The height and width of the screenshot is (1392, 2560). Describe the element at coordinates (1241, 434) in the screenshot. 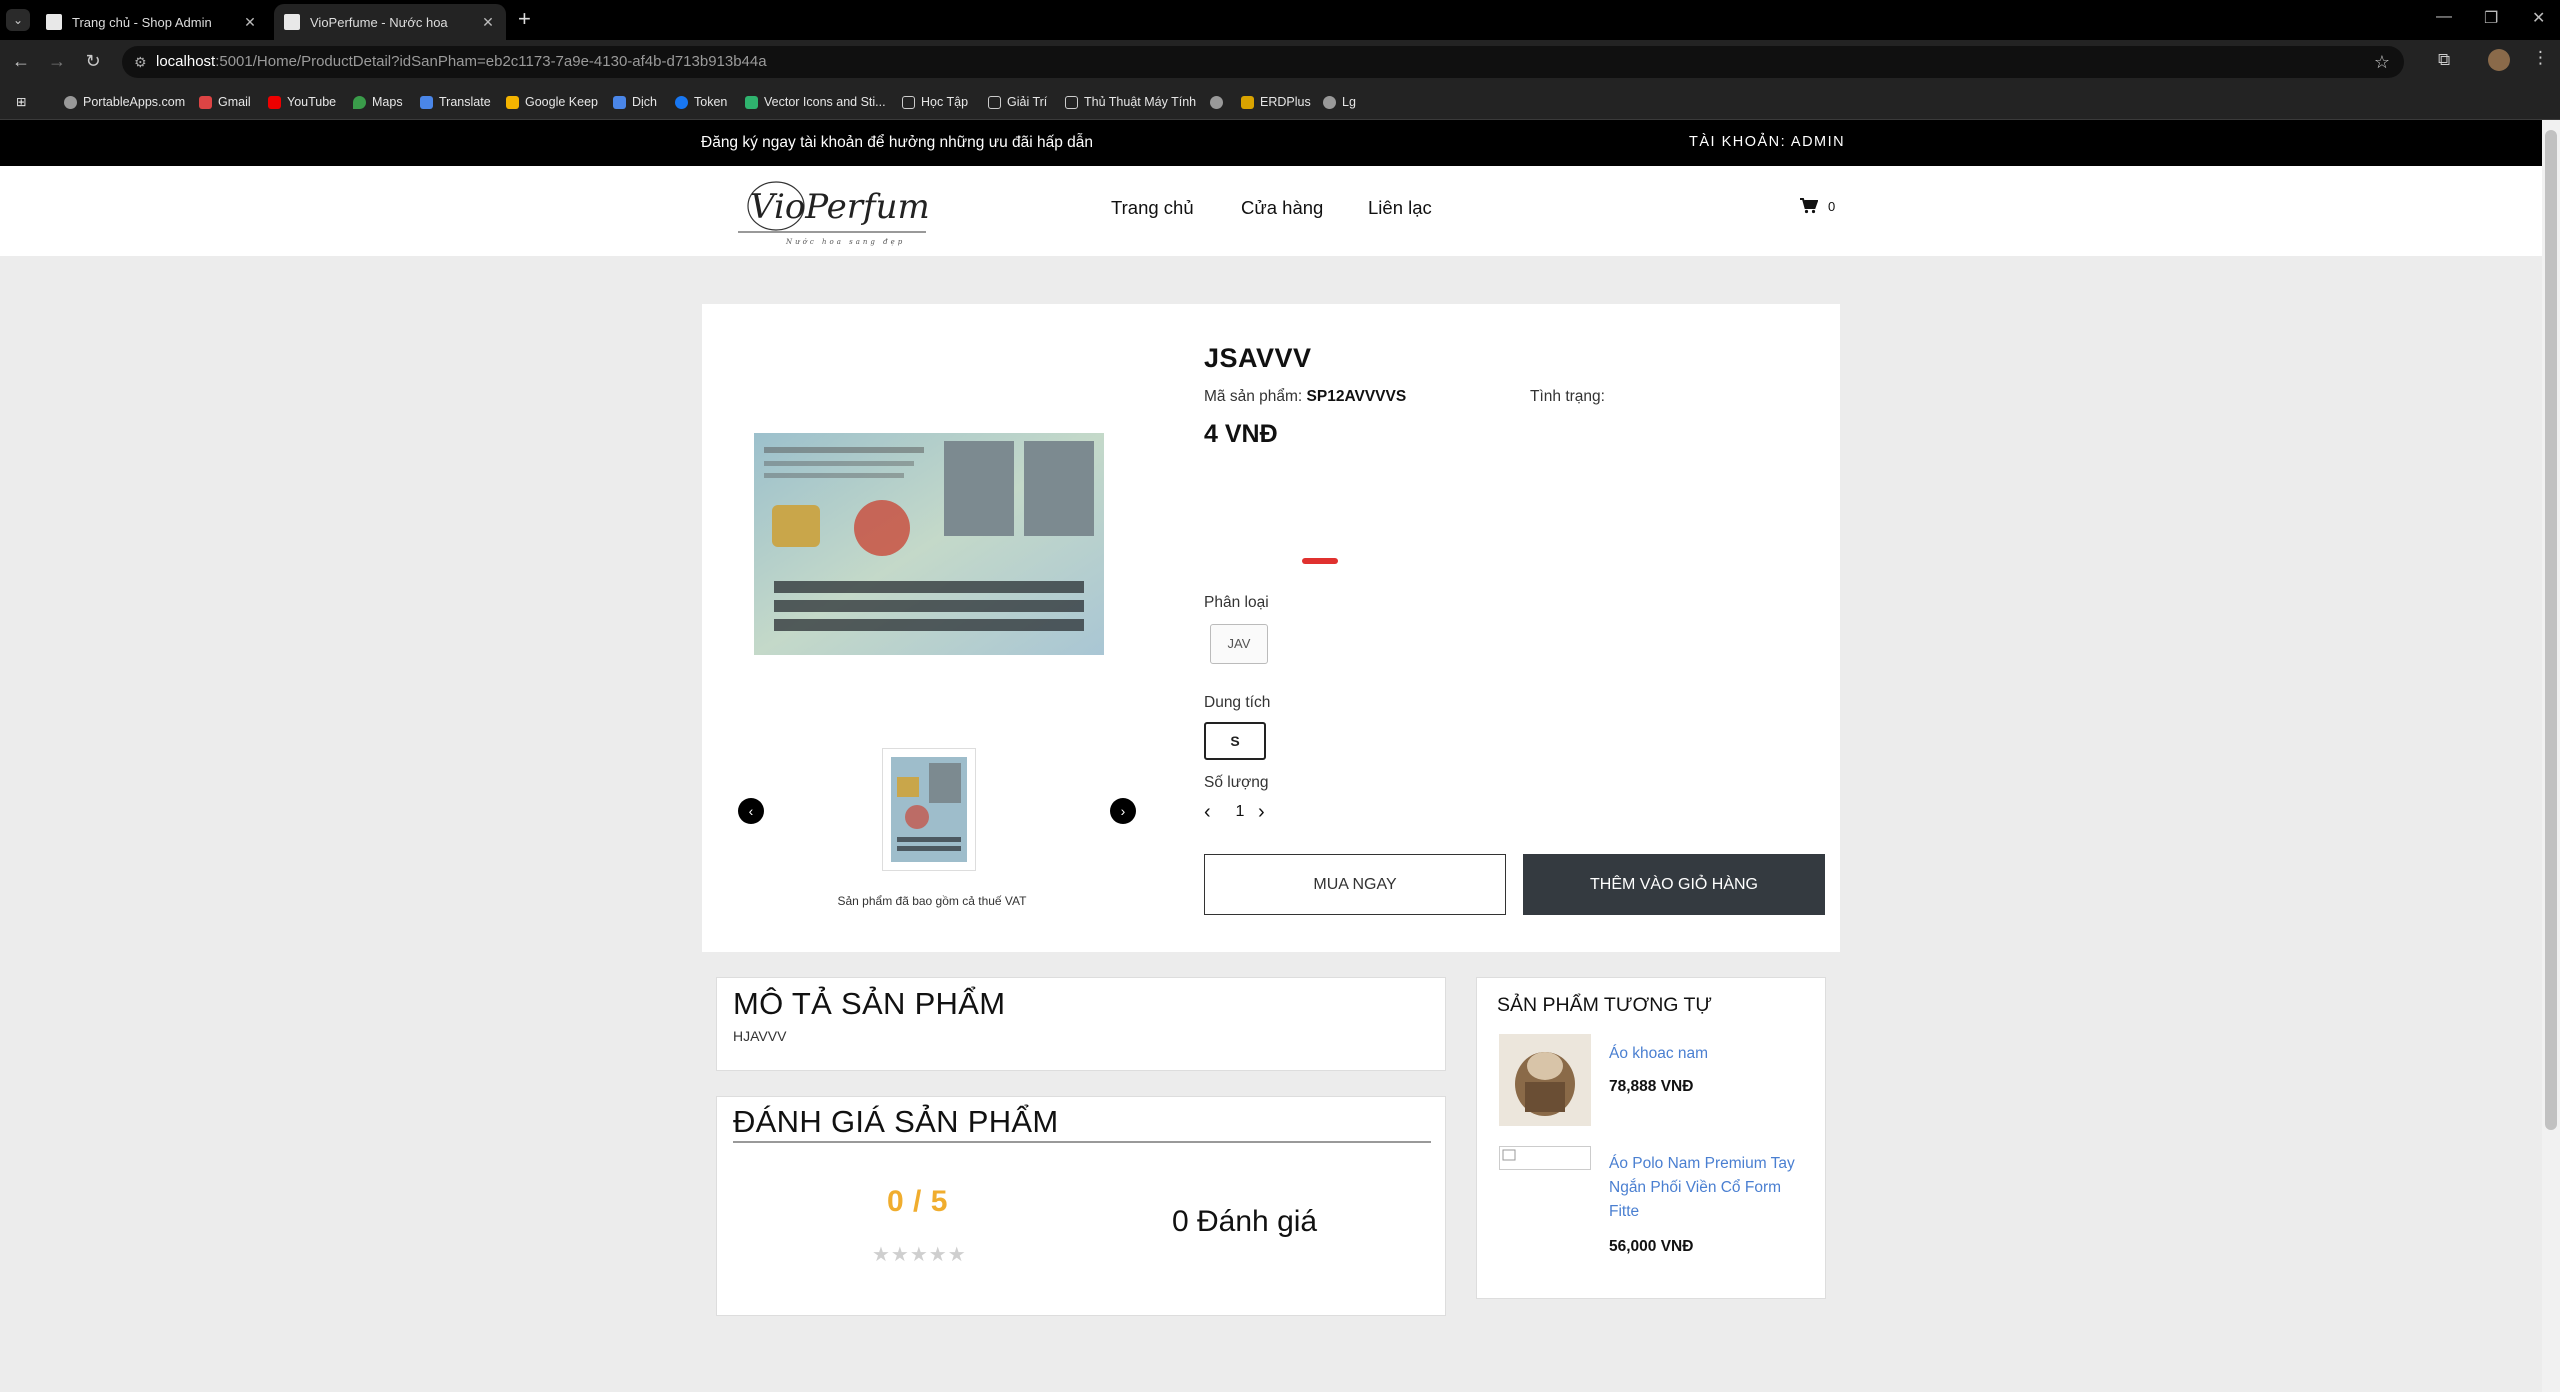

I see `product-price: 4 VNĐ` at that location.